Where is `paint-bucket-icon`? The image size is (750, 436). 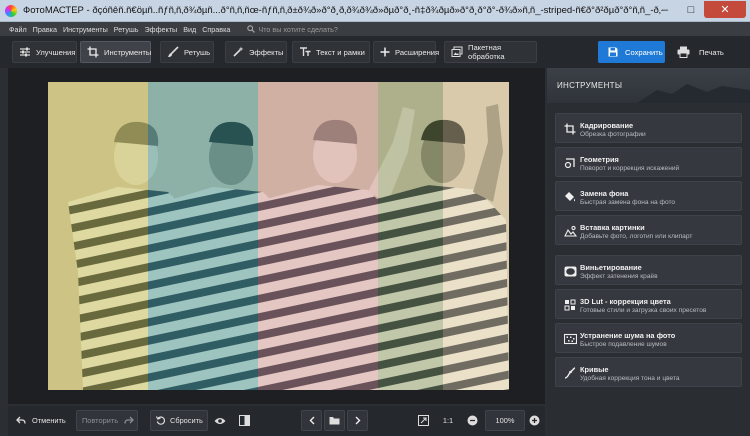
paint-bucket-icon is located at coordinates (570, 197).